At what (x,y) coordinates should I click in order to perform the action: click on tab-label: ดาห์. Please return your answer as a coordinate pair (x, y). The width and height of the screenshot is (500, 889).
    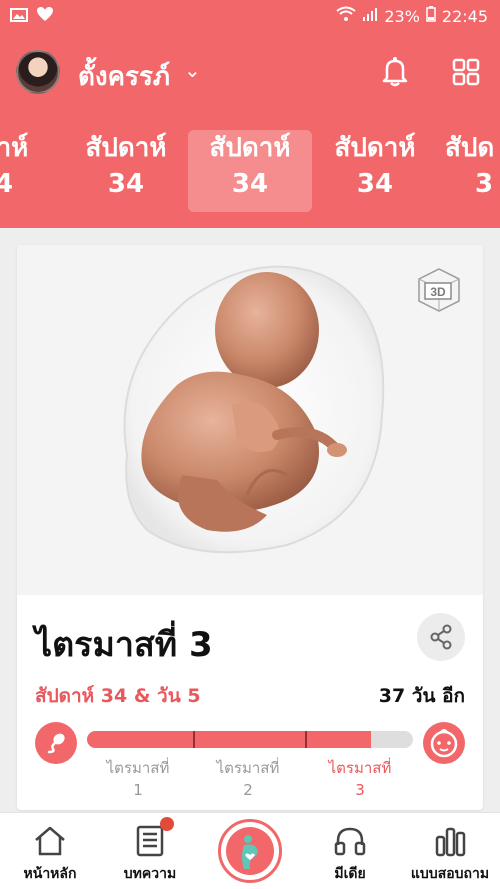
    Looking at the image, I should click on (14, 148).